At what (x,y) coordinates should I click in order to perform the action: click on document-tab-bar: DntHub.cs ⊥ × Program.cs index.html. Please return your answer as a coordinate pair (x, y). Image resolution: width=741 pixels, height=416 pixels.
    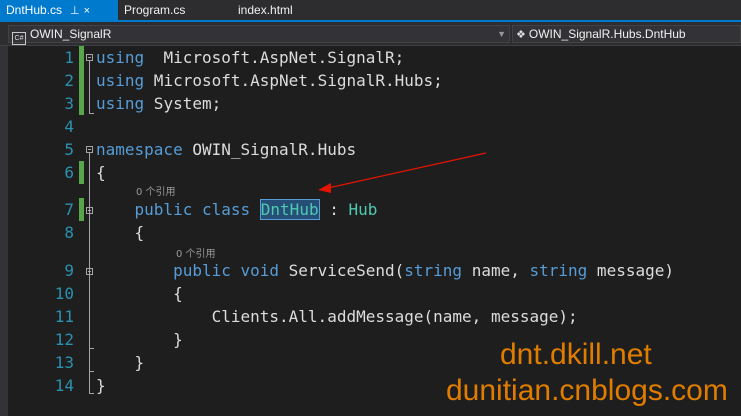
    Looking at the image, I should click on (370, 11).